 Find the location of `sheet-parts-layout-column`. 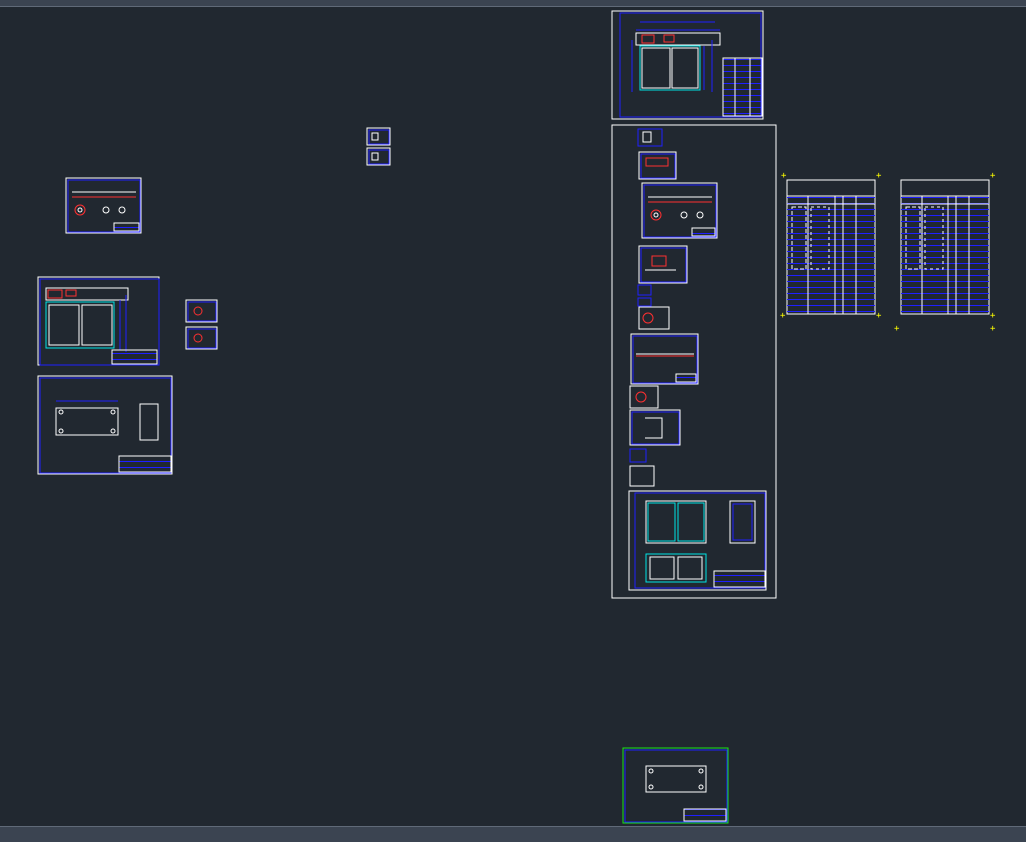

sheet-parts-layout-column is located at coordinates (694, 361).